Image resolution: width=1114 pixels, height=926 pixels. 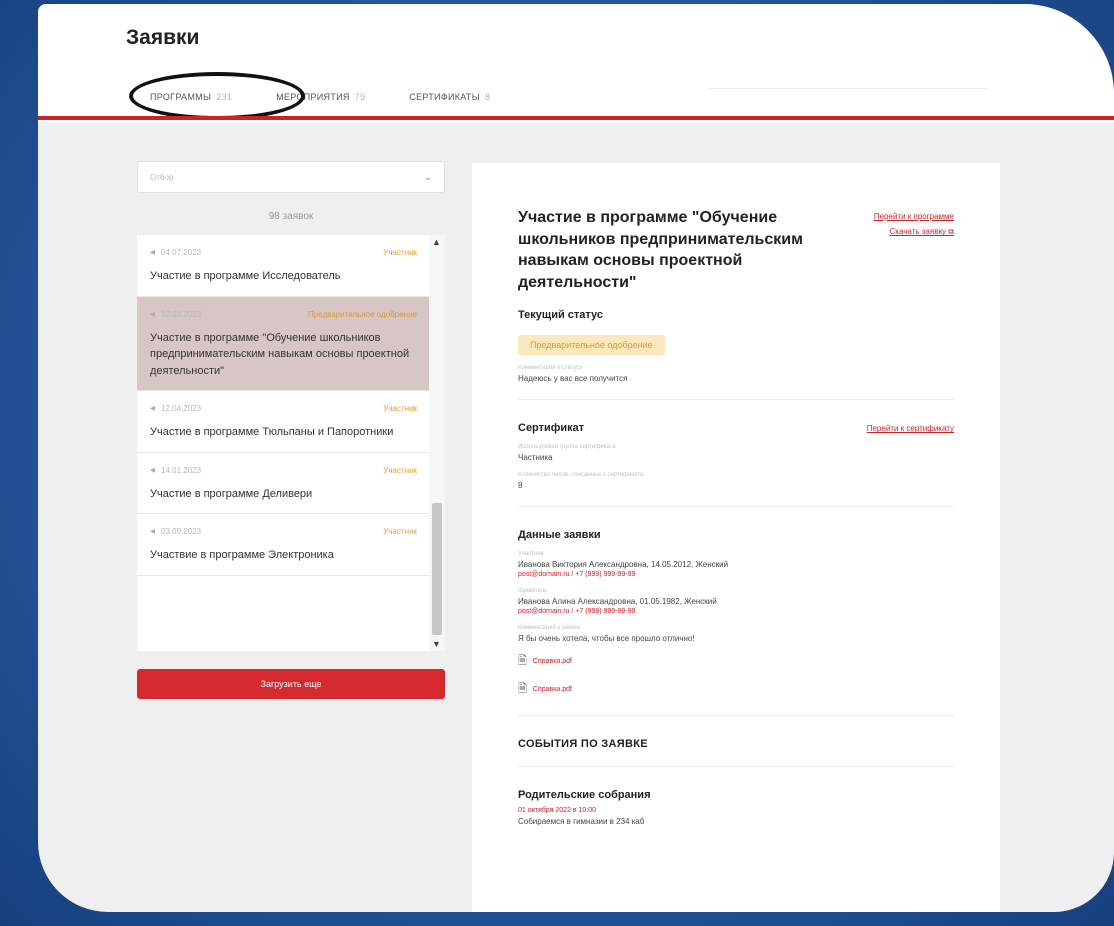 What do you see at coordinates (567, 447) in the screenshot?
I see `cert-role-label: Используемая группа сертификата` at bounding box center [567, 447].